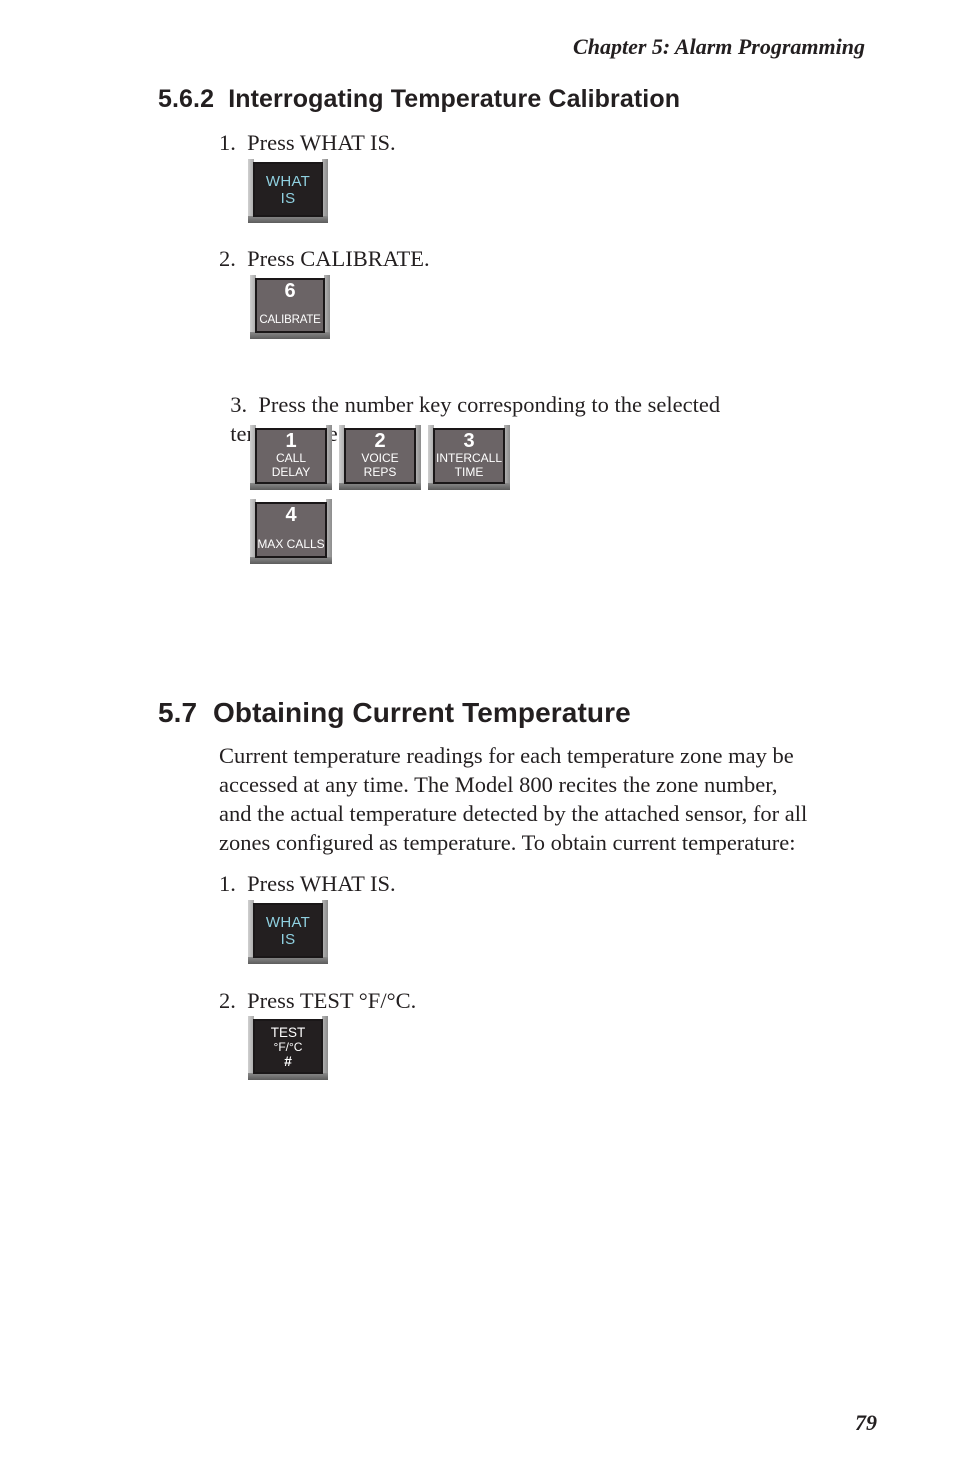  I want to click on key-label: TIME, so click(469, 472).